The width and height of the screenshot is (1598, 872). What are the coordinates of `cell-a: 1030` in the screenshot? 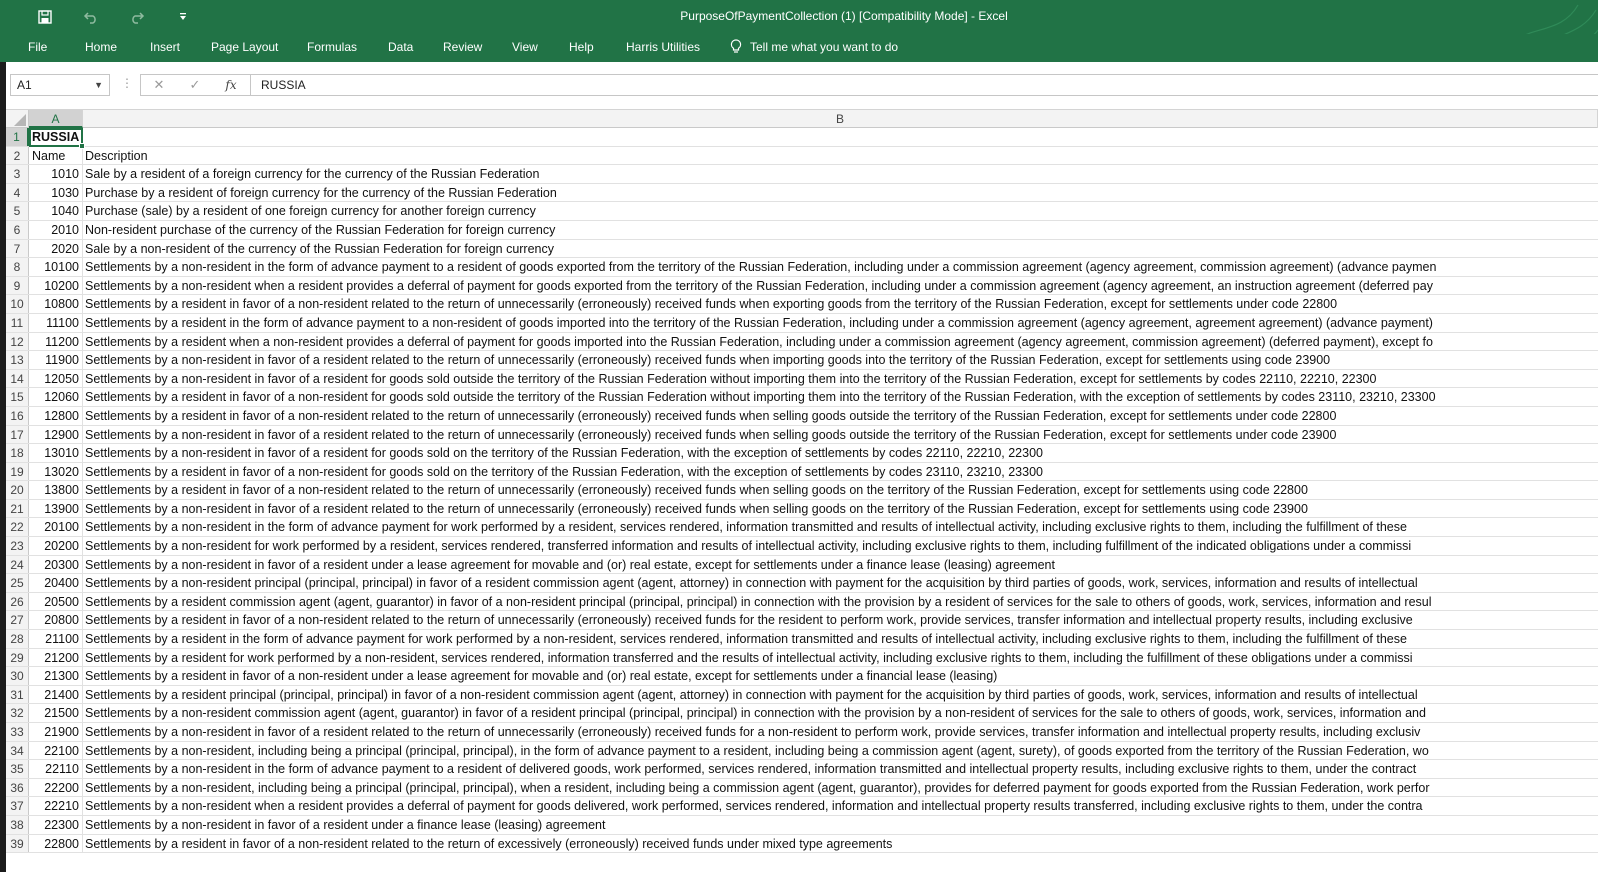 It's located at (56, 192).